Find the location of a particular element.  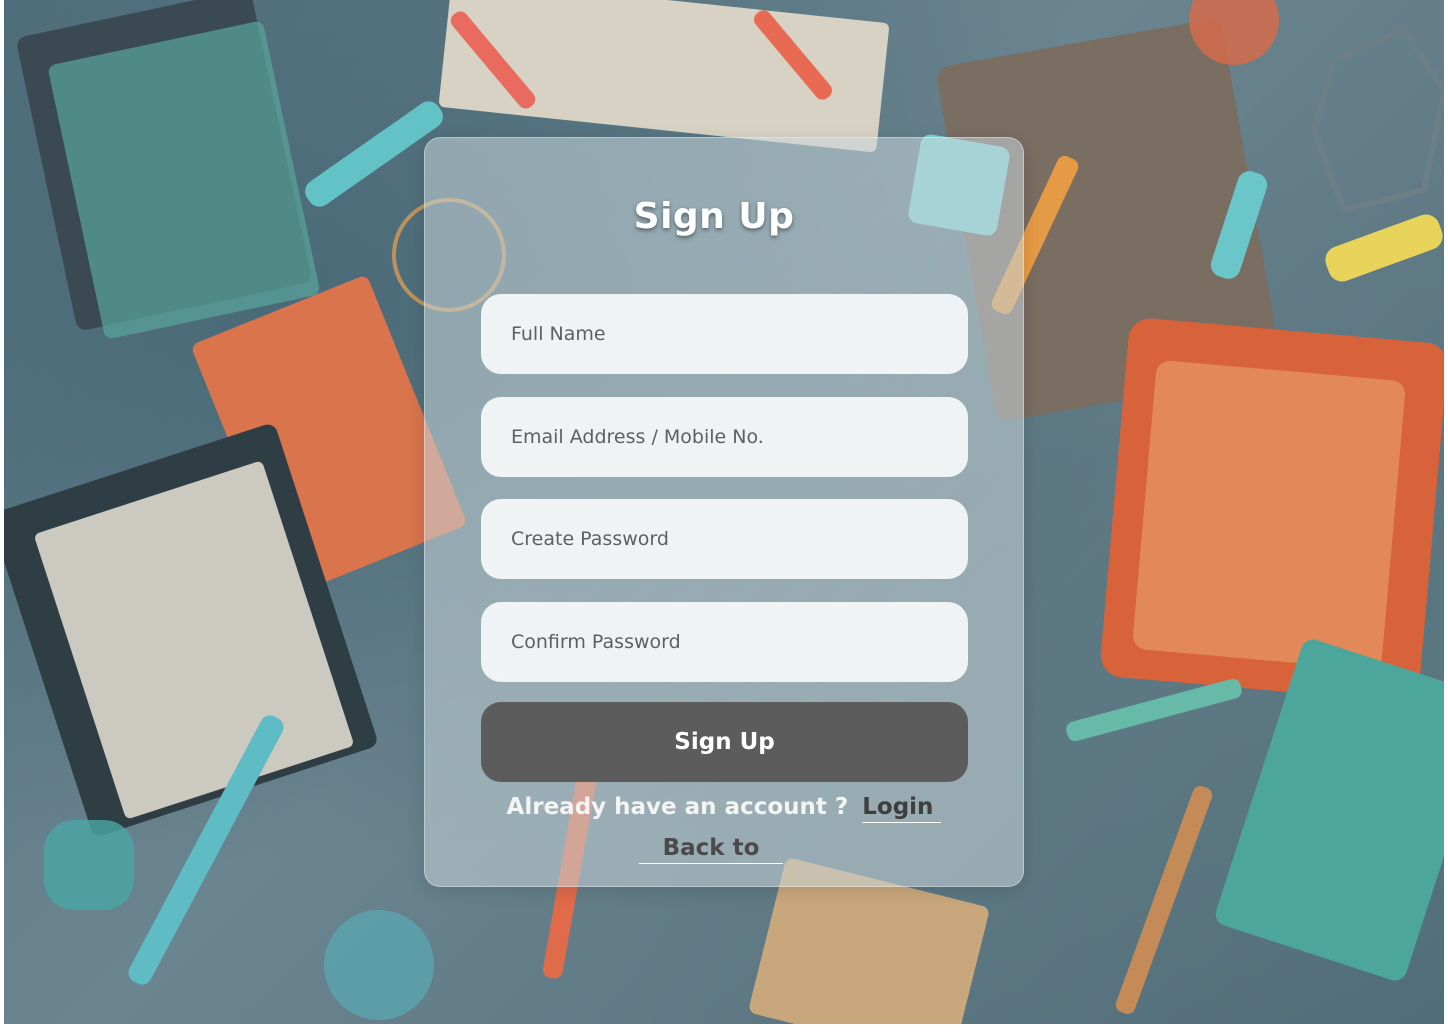

login-prompt-text: Already have an account ? is located at coordinates (677, 807).